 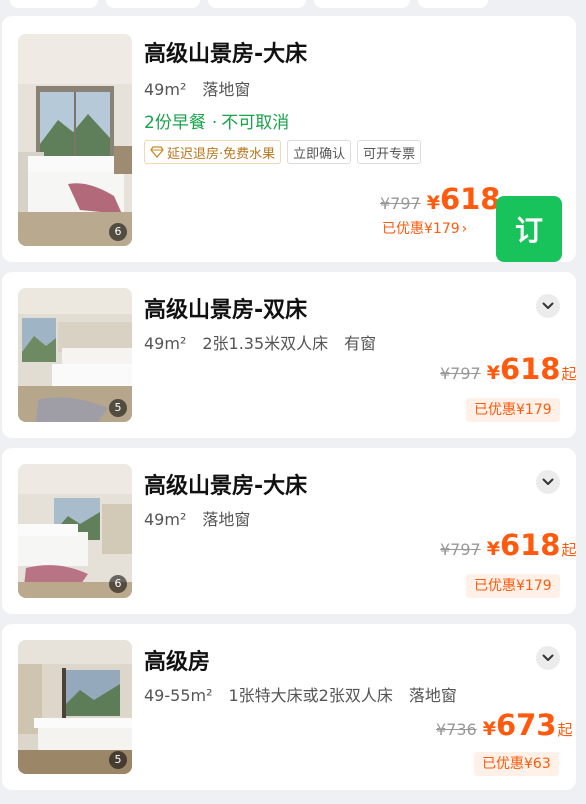 I want to click on discount-link: 已优惠¥179 ›, so click(x=425, y=229).